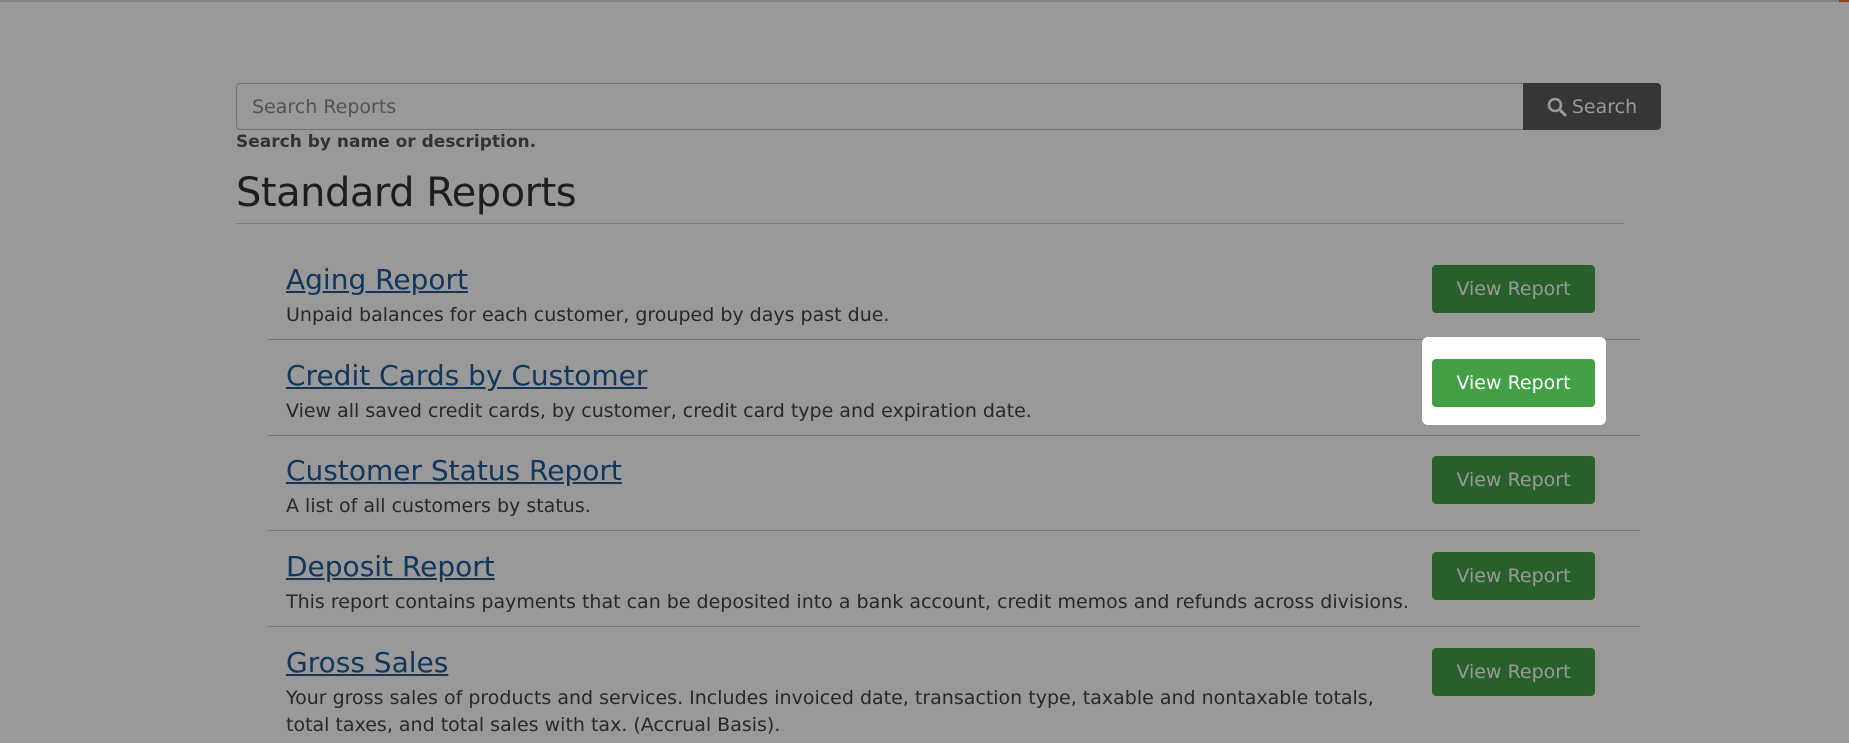 Image resolution: width=1849 pixels, height=743 pixels. What do you see at coordinates (367, 662) in the screenshot?
I see `report-link: Gross Sales` at bounding box center [367, 662].